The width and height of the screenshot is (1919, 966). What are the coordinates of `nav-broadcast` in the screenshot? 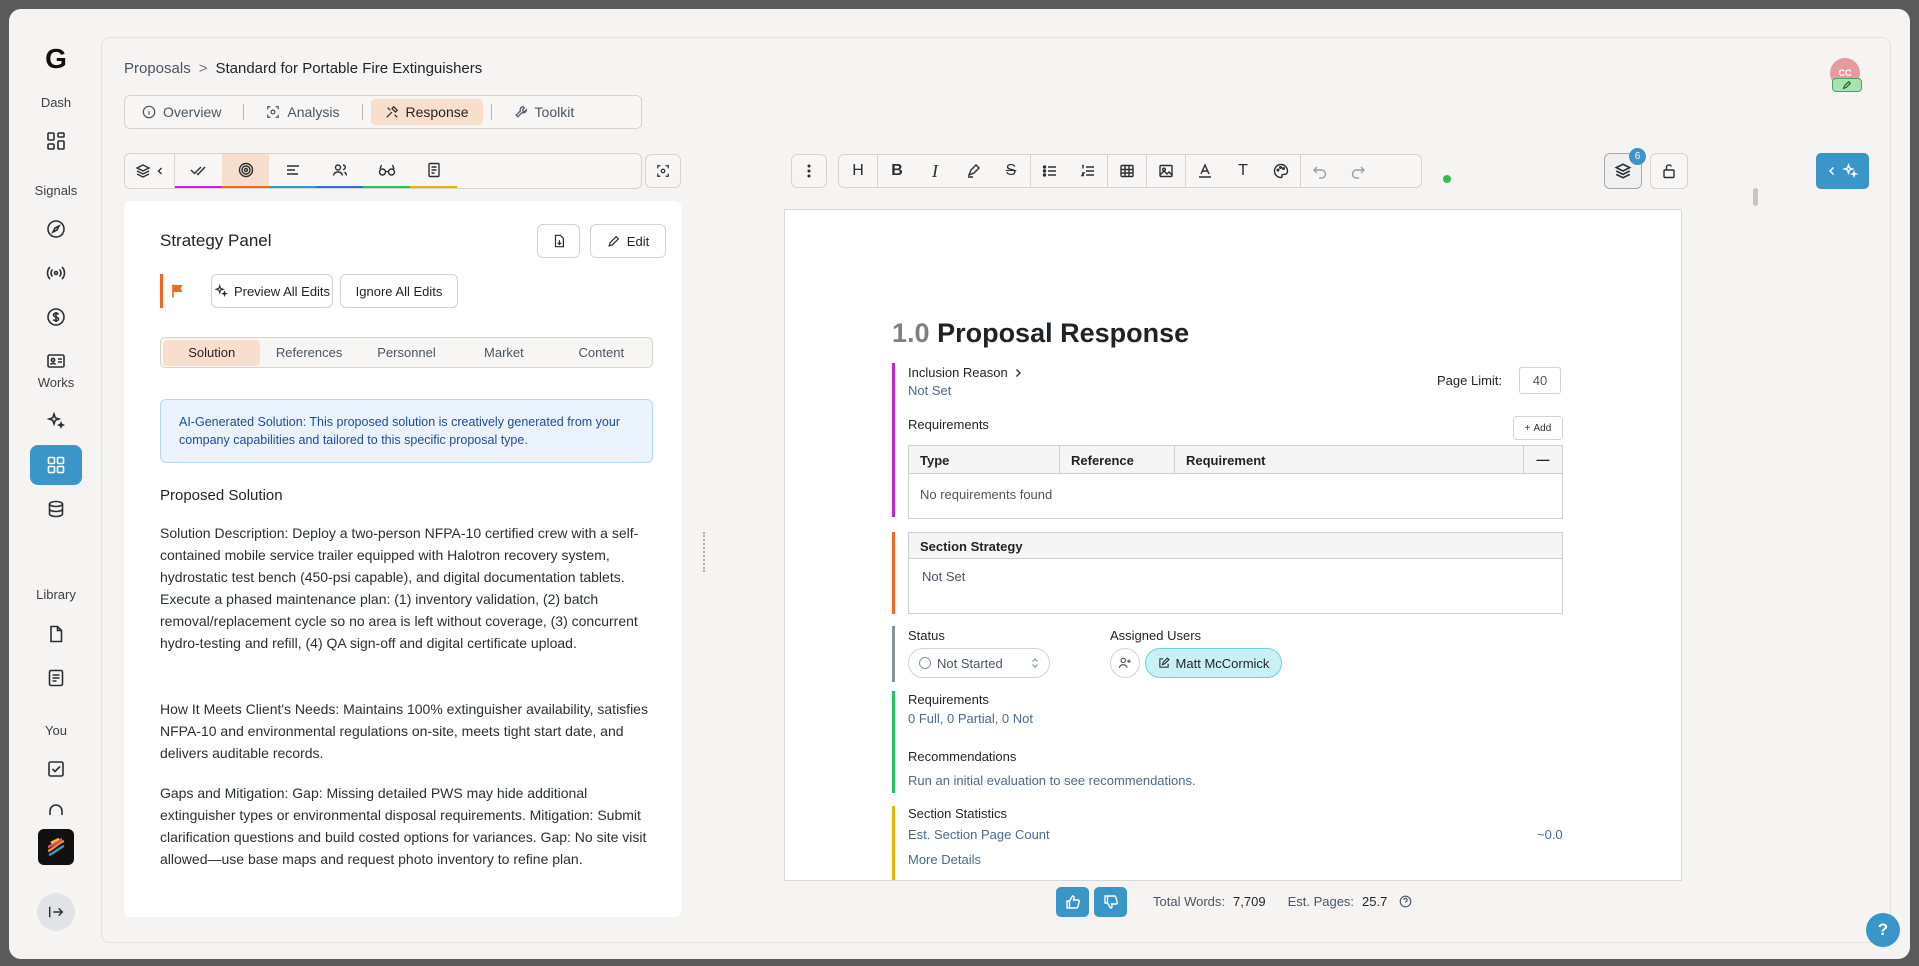 It's located at (56, 273).